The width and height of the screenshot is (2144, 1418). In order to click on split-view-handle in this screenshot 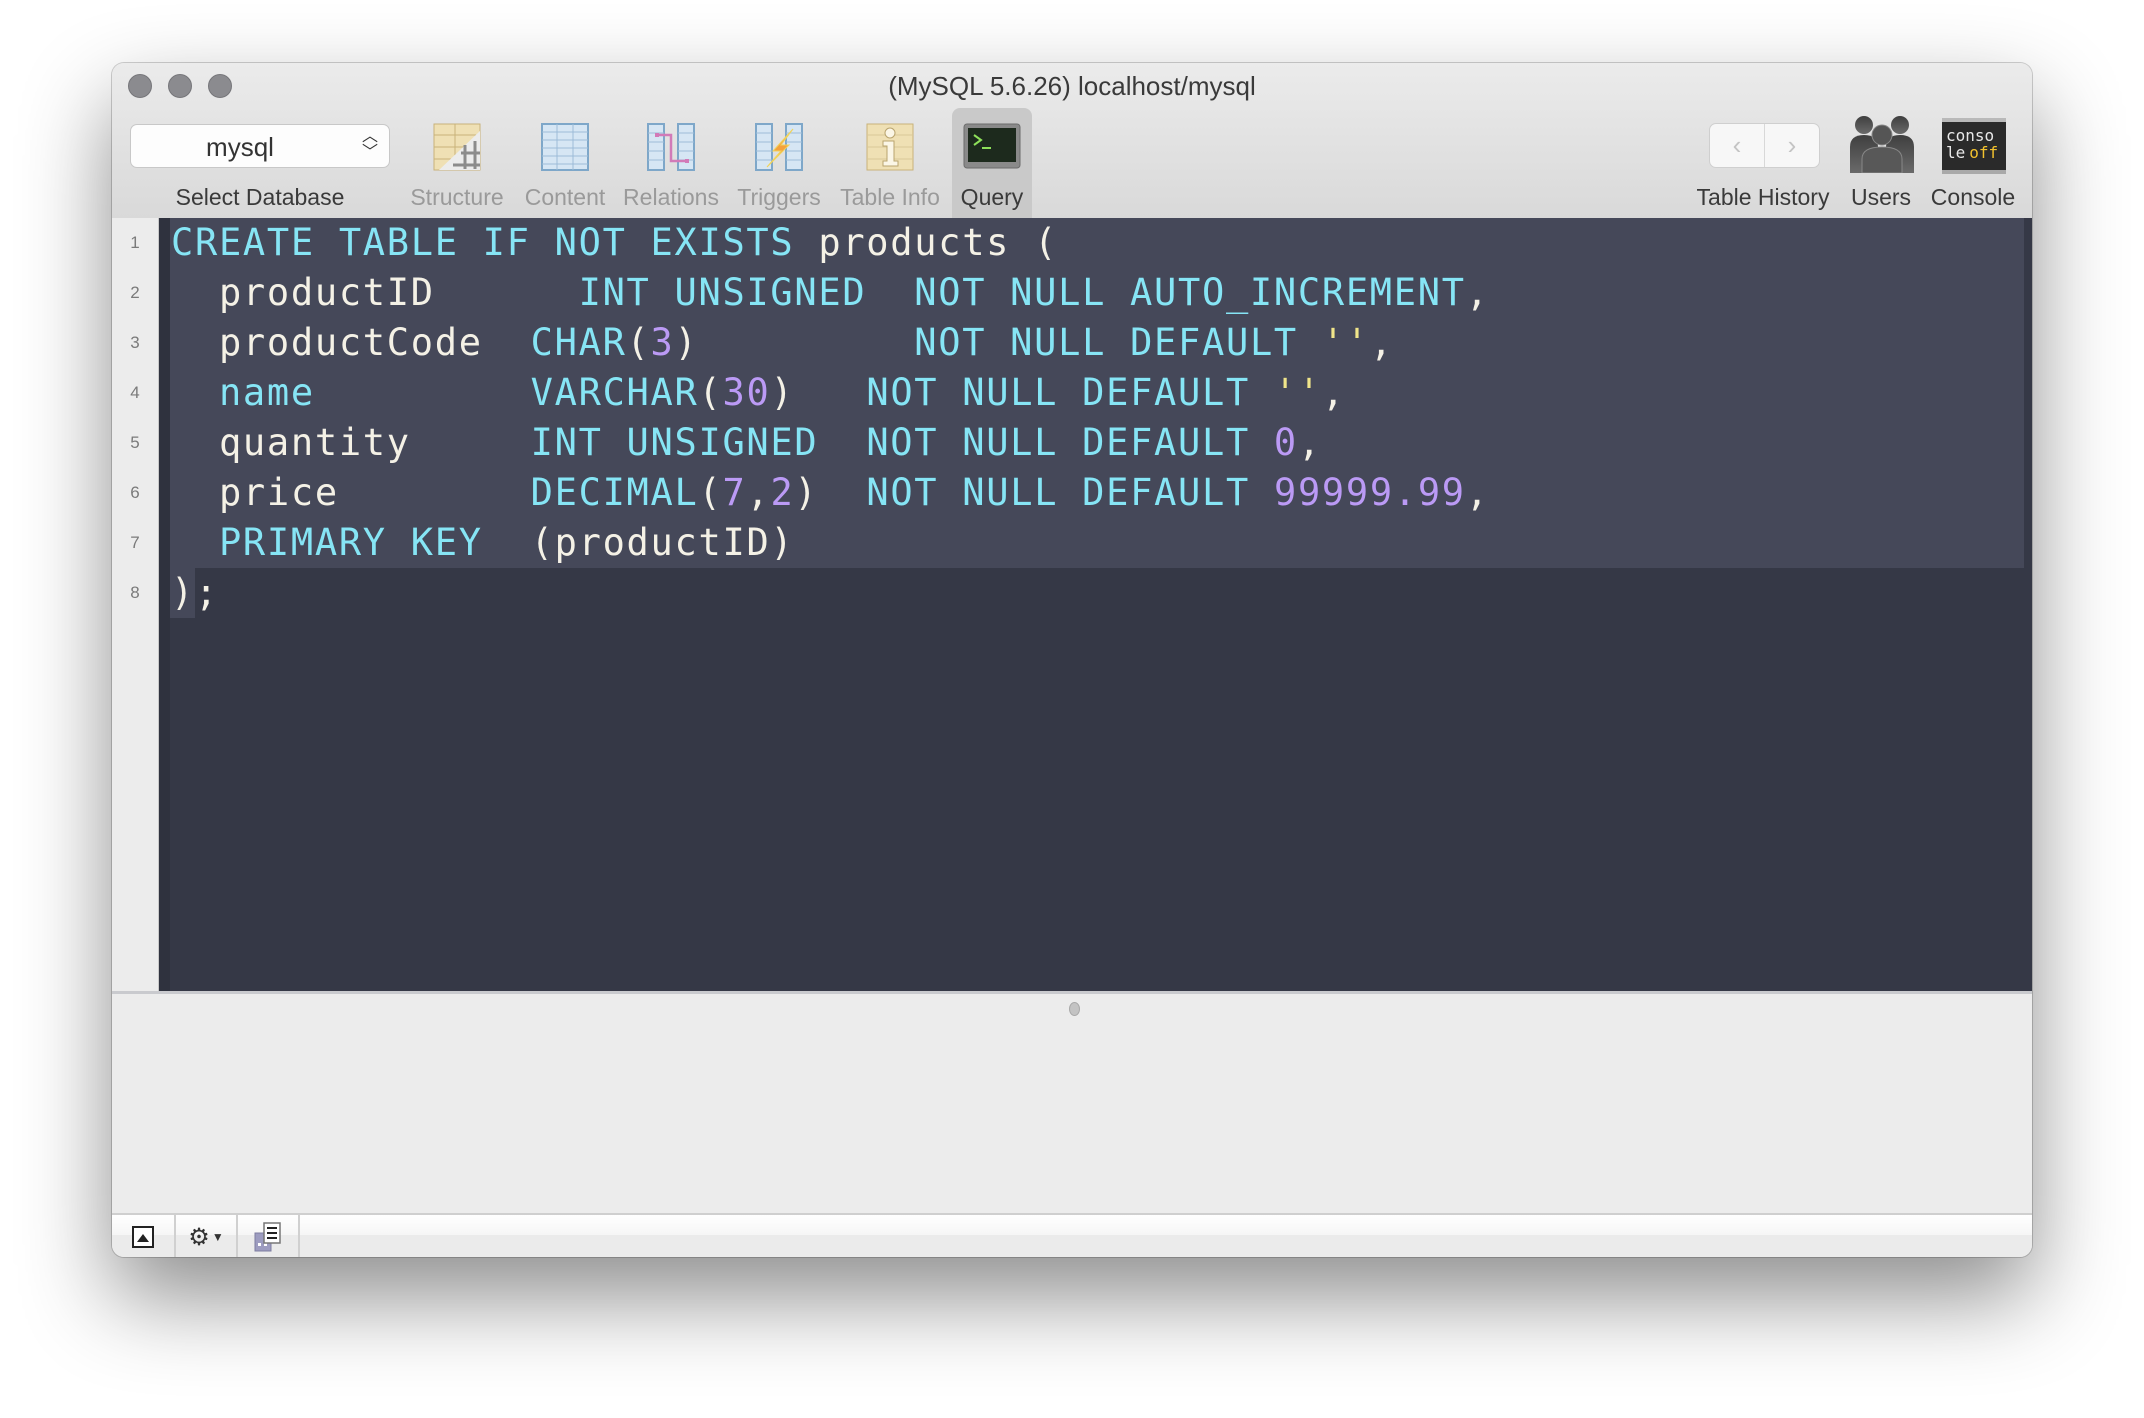, I will do `click(1074, 1009)`.